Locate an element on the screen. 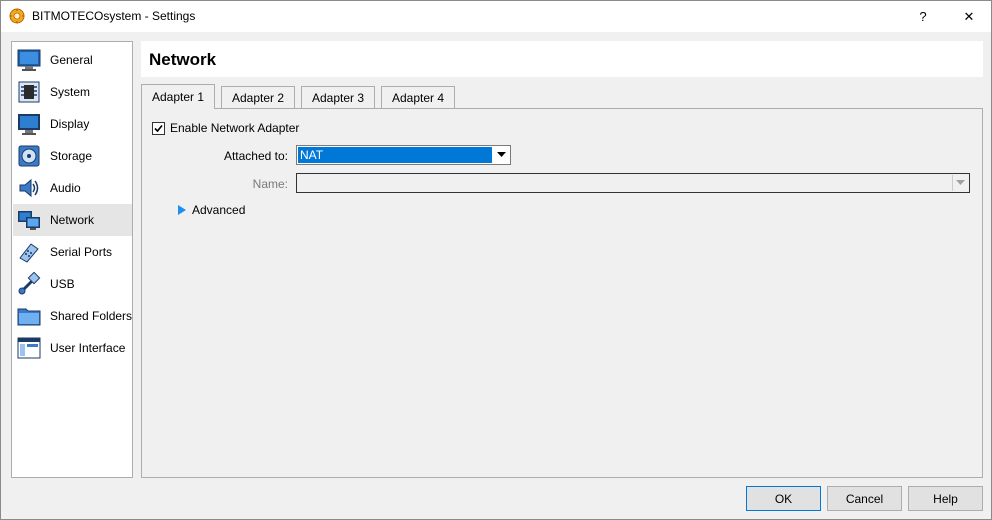 The height and width of the screenshot is (520, 992). attached-to-select: NAT is located at coordinates (403, 155).